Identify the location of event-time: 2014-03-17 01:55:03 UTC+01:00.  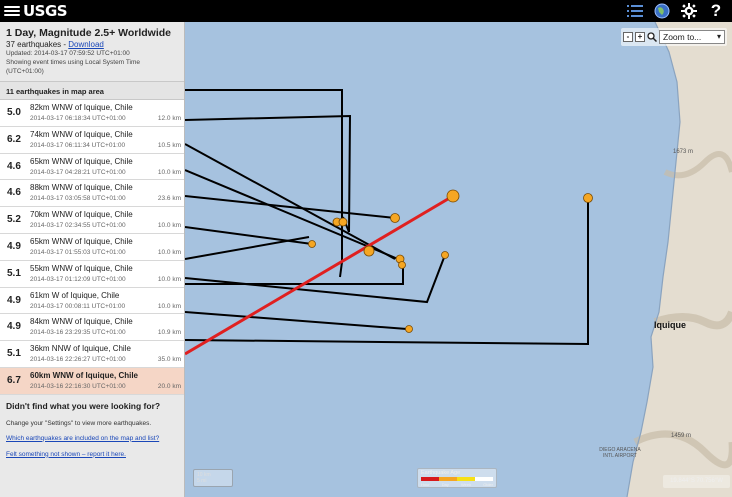
(78, 252).